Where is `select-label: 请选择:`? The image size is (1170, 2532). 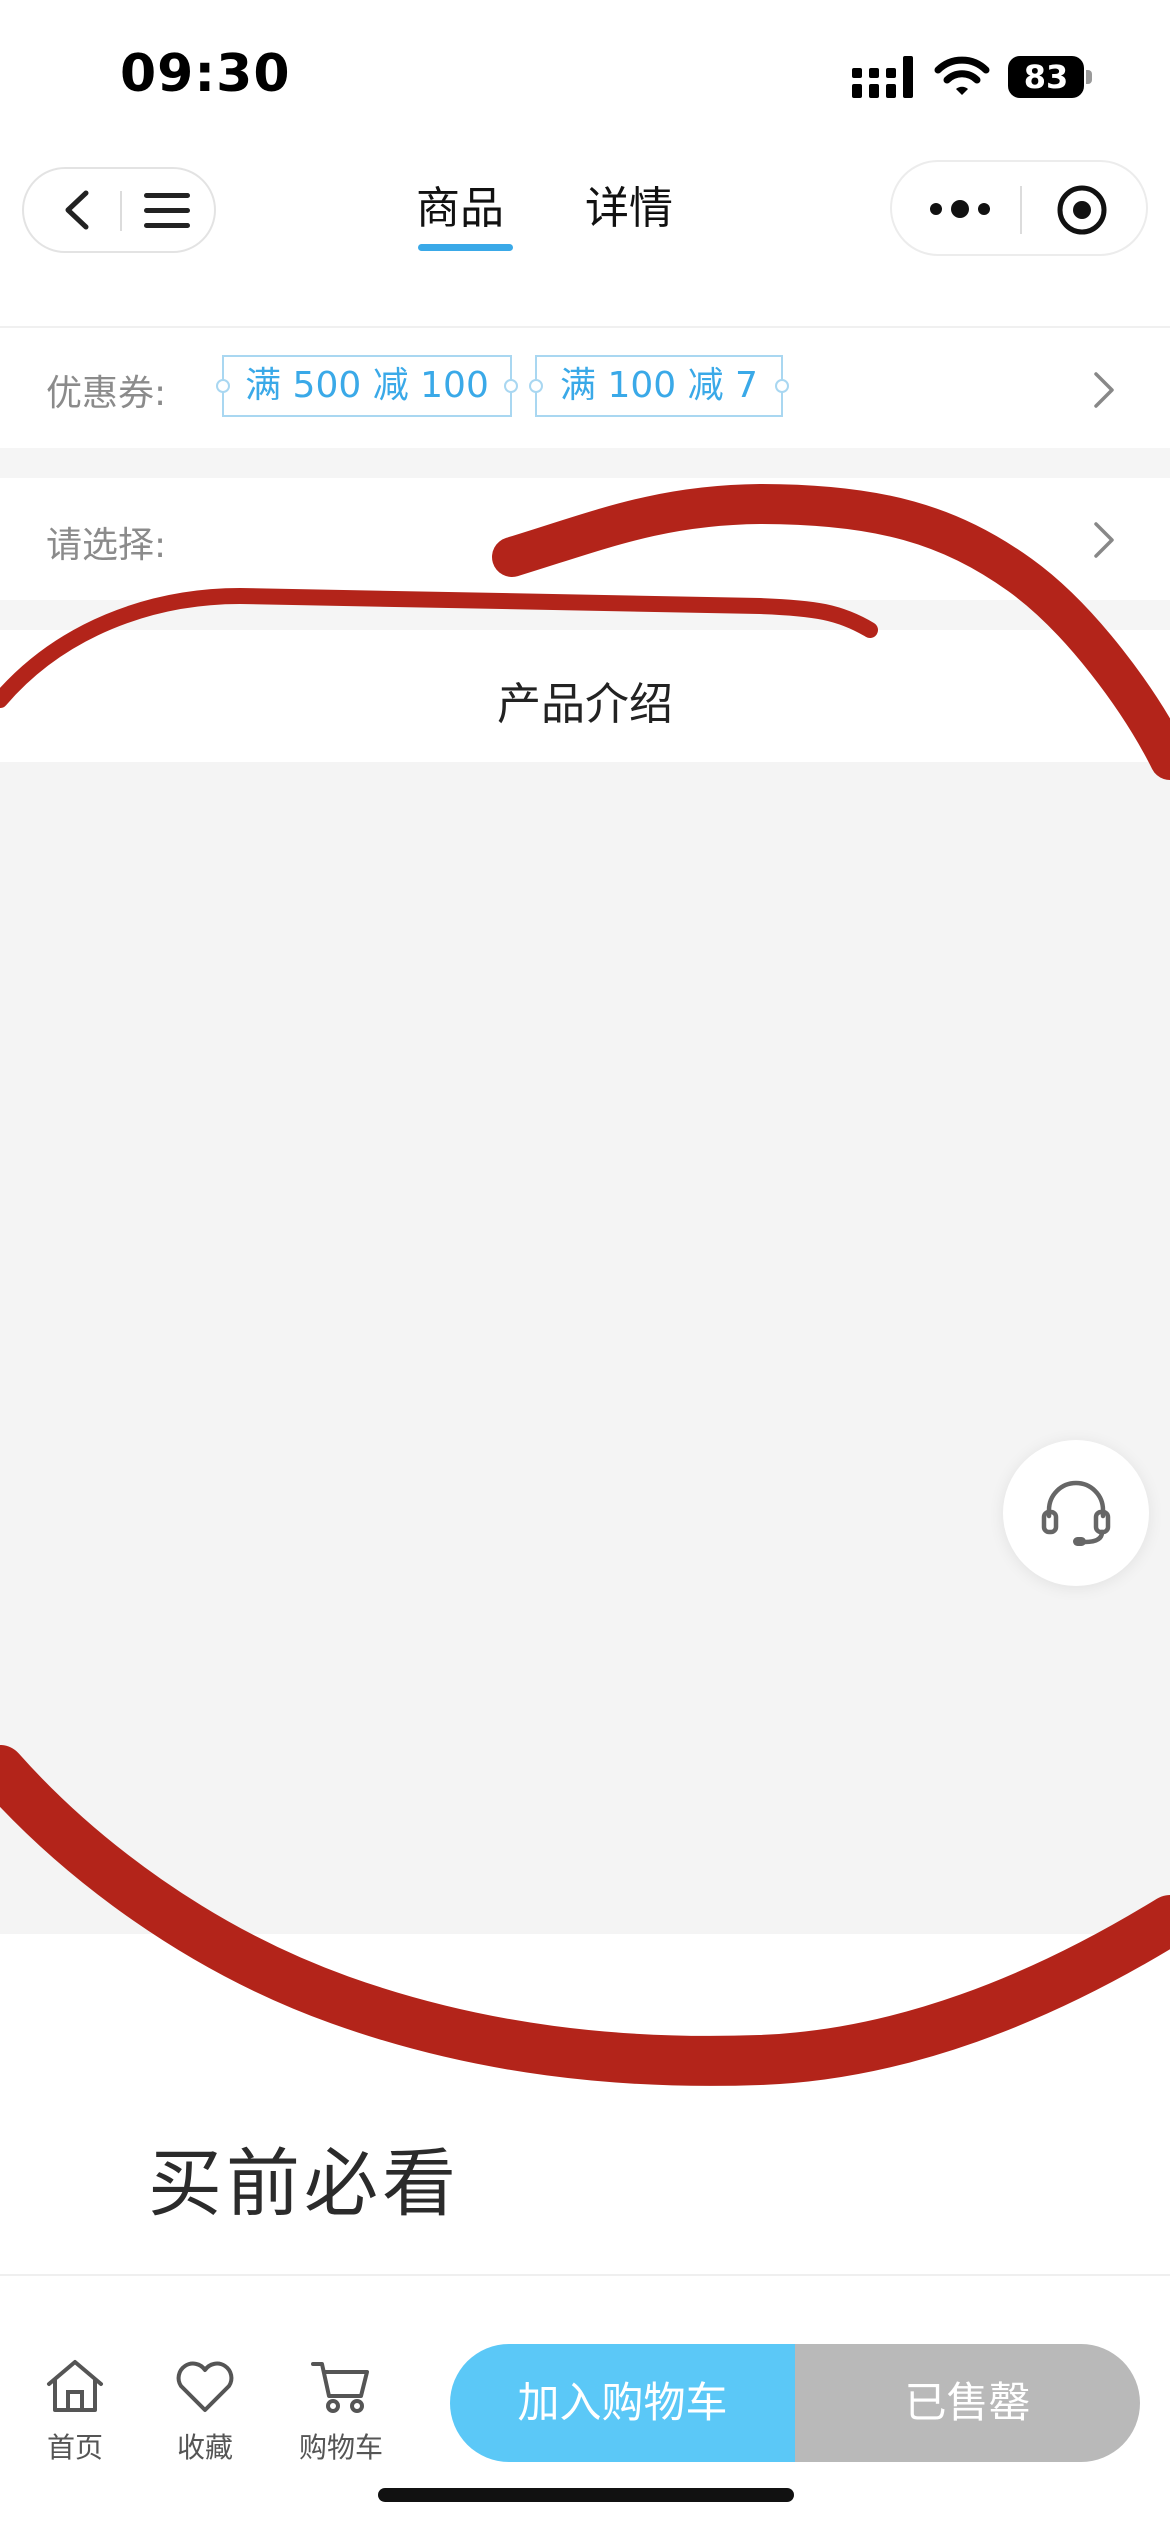
select-label: 请选择: is located at coordinates (106, 545).